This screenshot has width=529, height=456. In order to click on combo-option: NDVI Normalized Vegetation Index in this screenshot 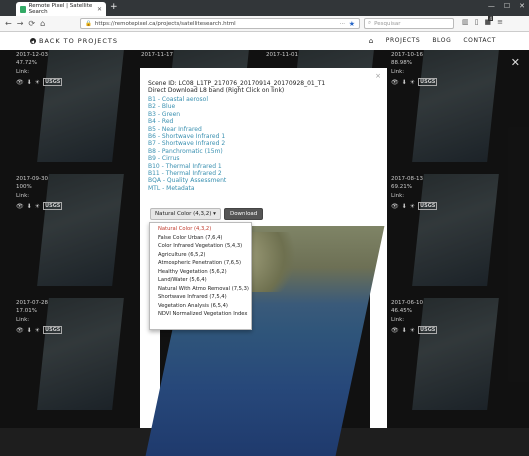, I will do `click(200, 314)`.